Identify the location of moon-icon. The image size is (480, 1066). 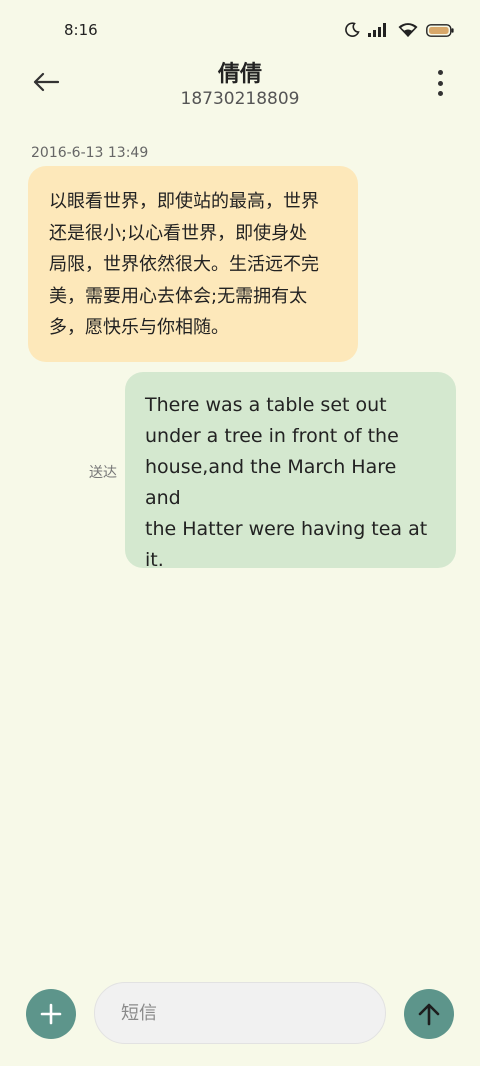
(352, 29).